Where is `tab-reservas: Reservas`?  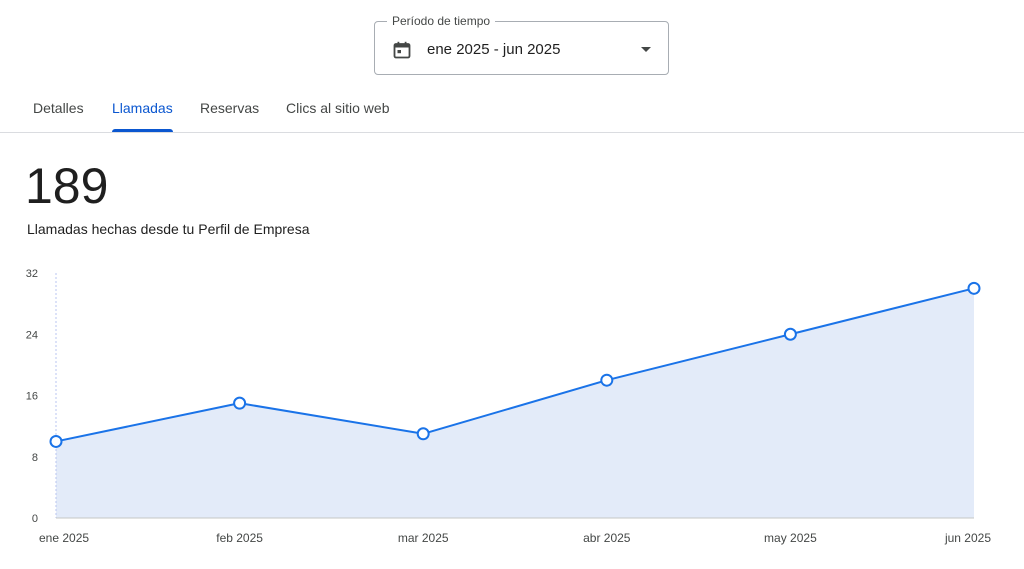
tab-reservas: Reservas is located at coordinates (229, 108).